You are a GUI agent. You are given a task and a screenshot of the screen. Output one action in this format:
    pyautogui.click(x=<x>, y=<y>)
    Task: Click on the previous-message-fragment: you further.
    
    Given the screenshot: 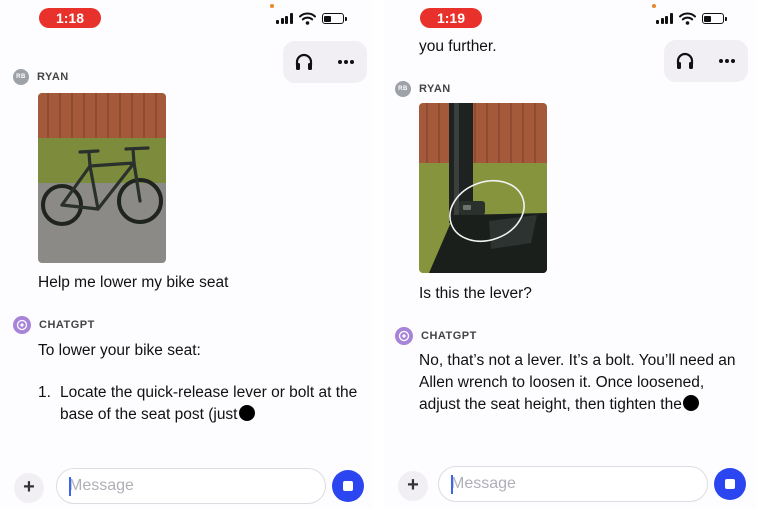 What is the action you would take?
    pyautogui.click(x=458, y=46)
    